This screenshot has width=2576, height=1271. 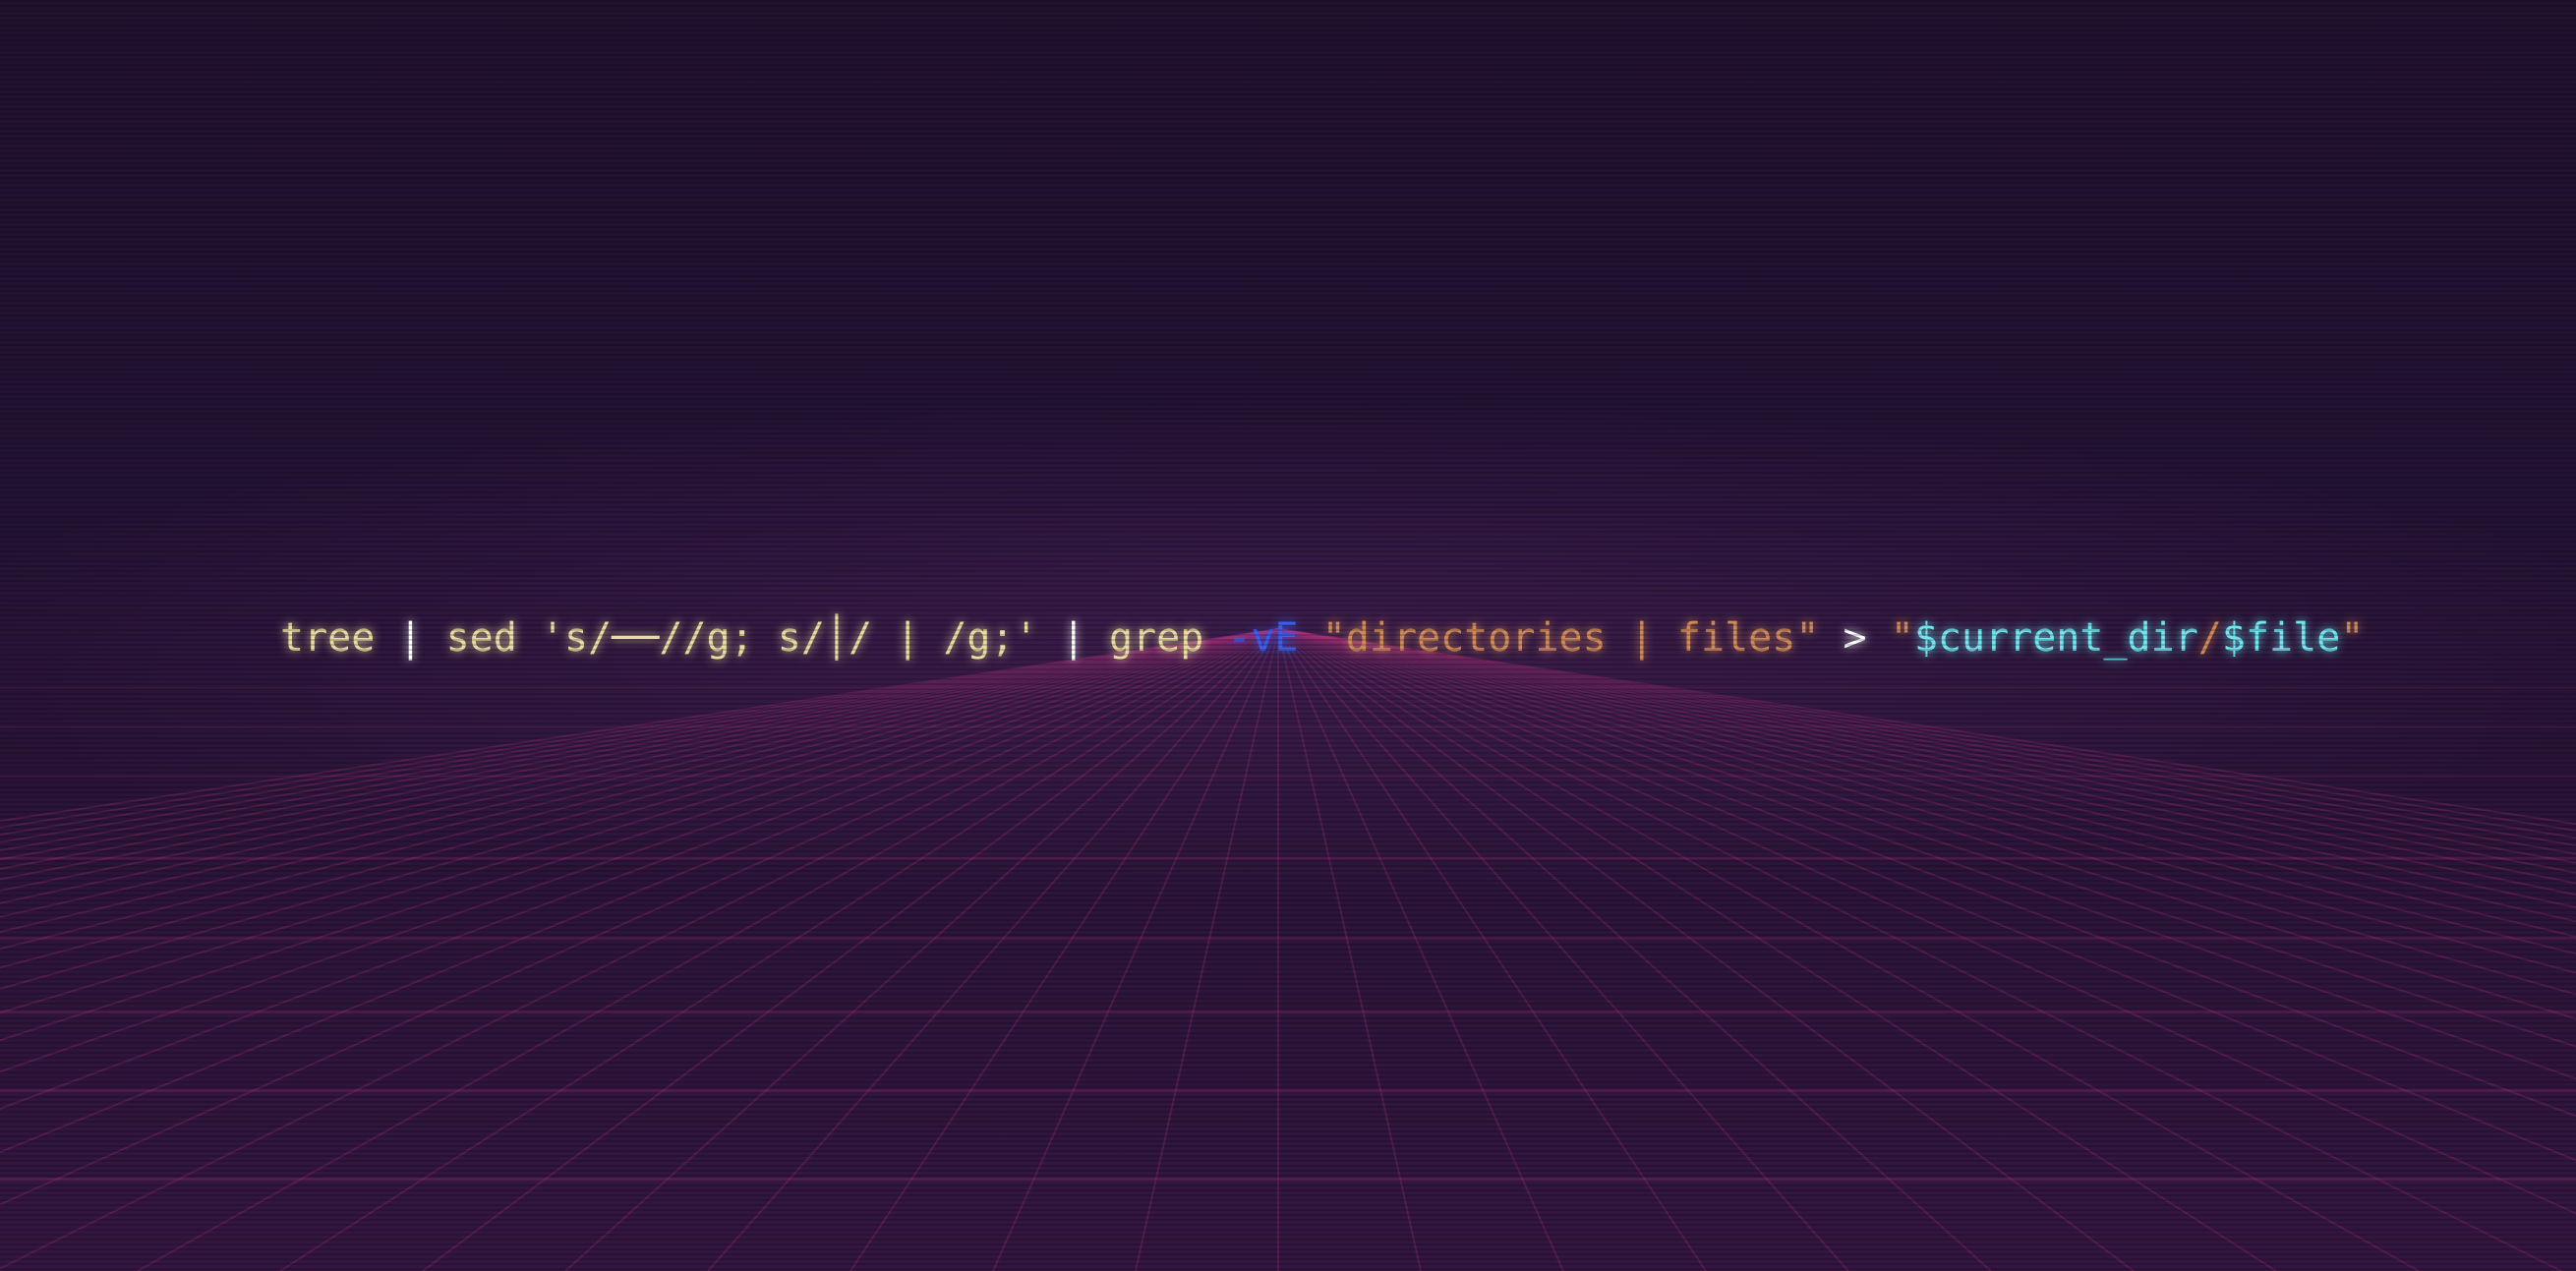 What do you see at coordinates (328, 638) in the screenshot?
I see `command-token: tree` at bounding box center [328, 638].